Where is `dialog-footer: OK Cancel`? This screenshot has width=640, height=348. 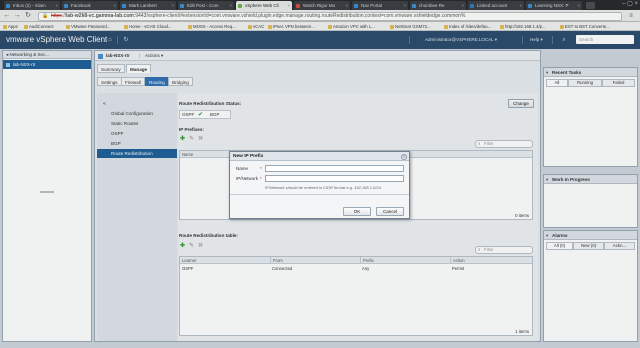
dialog-footer: OK Cancel is located at coordinates (319, 206).